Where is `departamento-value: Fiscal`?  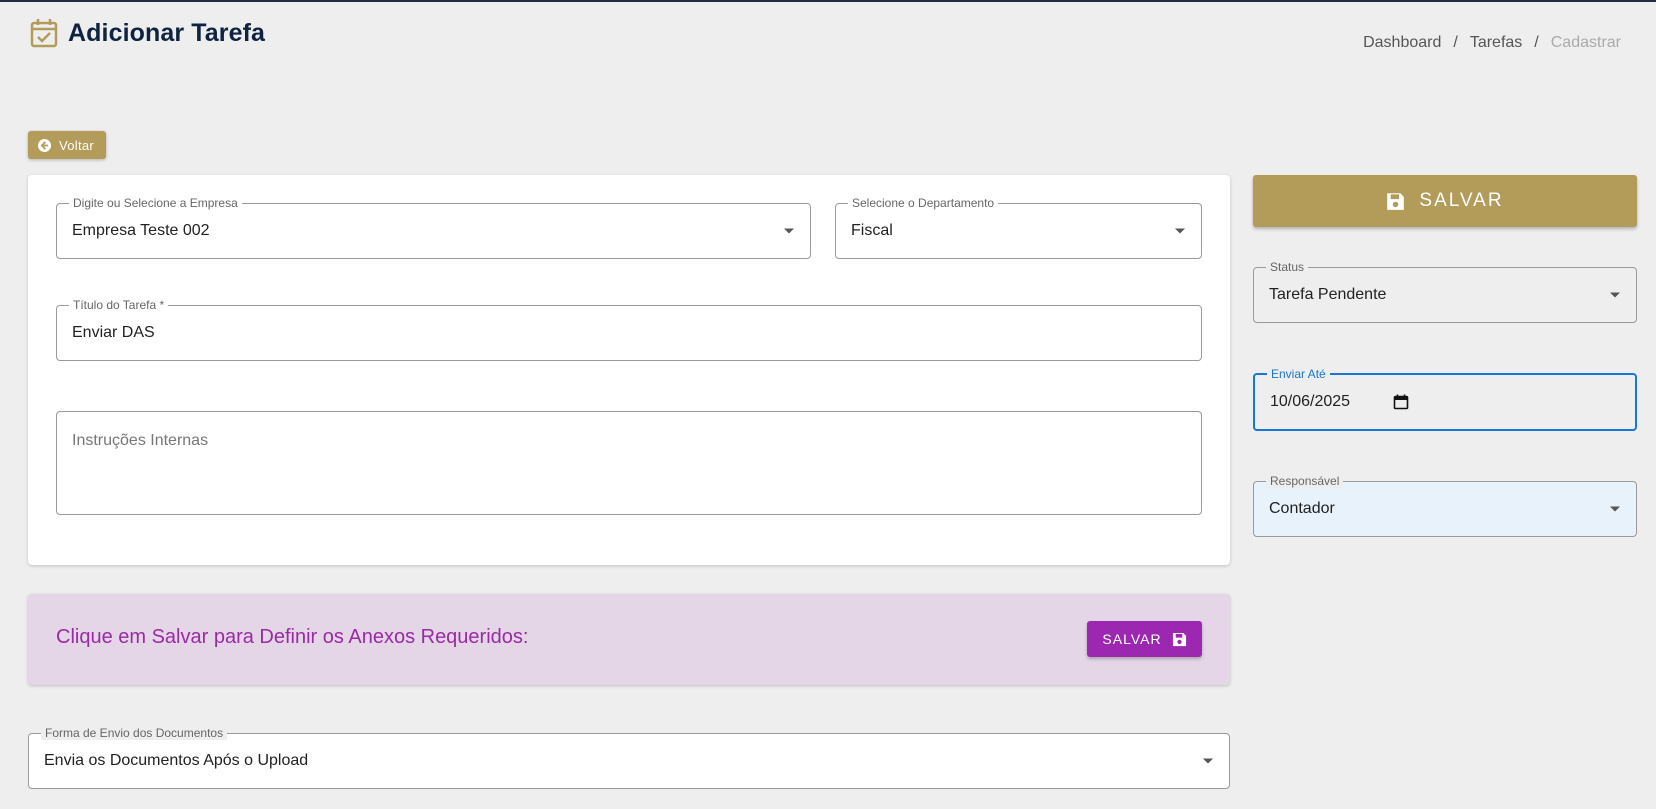 departamento-value: Fiscal is located at coordinates (872, 230).